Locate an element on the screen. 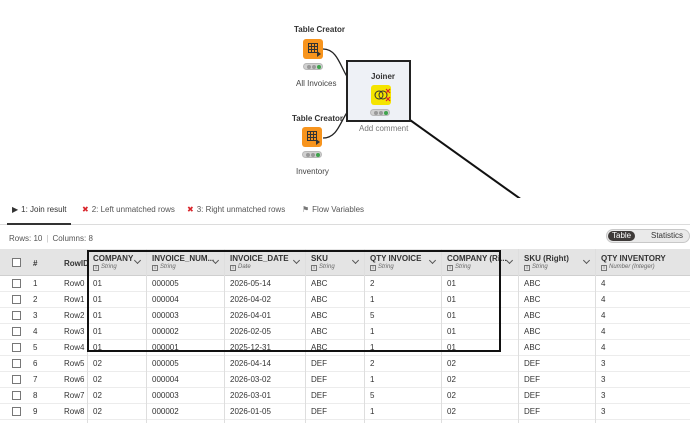 This screenshot has width=690, height=423. joiner-node is located at coordinates (381, 95).